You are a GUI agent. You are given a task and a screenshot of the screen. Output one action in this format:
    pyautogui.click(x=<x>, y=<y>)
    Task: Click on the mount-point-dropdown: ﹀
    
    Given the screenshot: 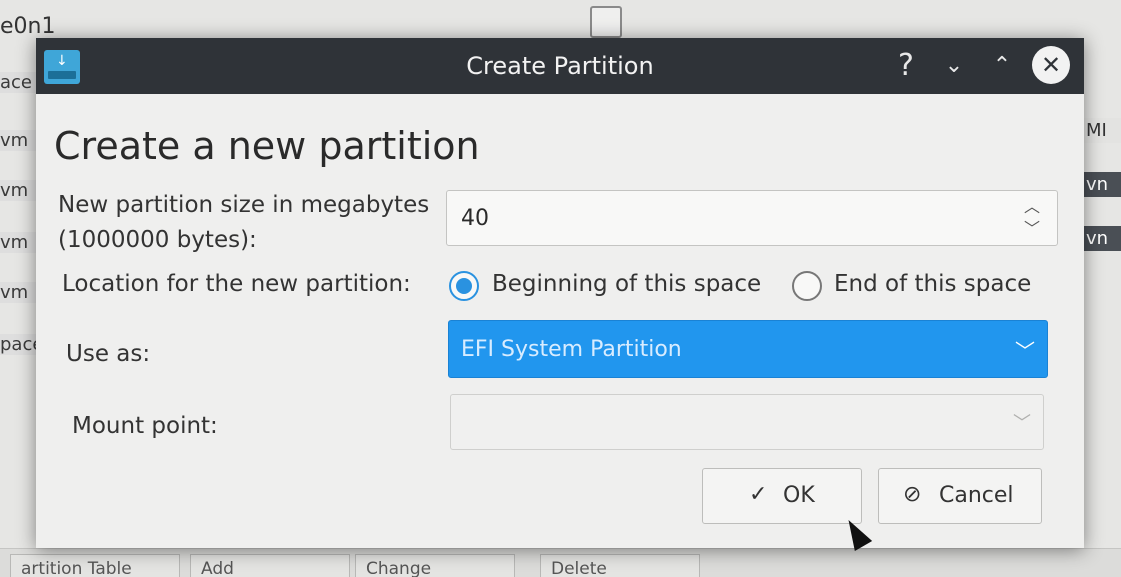 What is the action you would take?
    pyautogui.click(x=747, y=422)
    